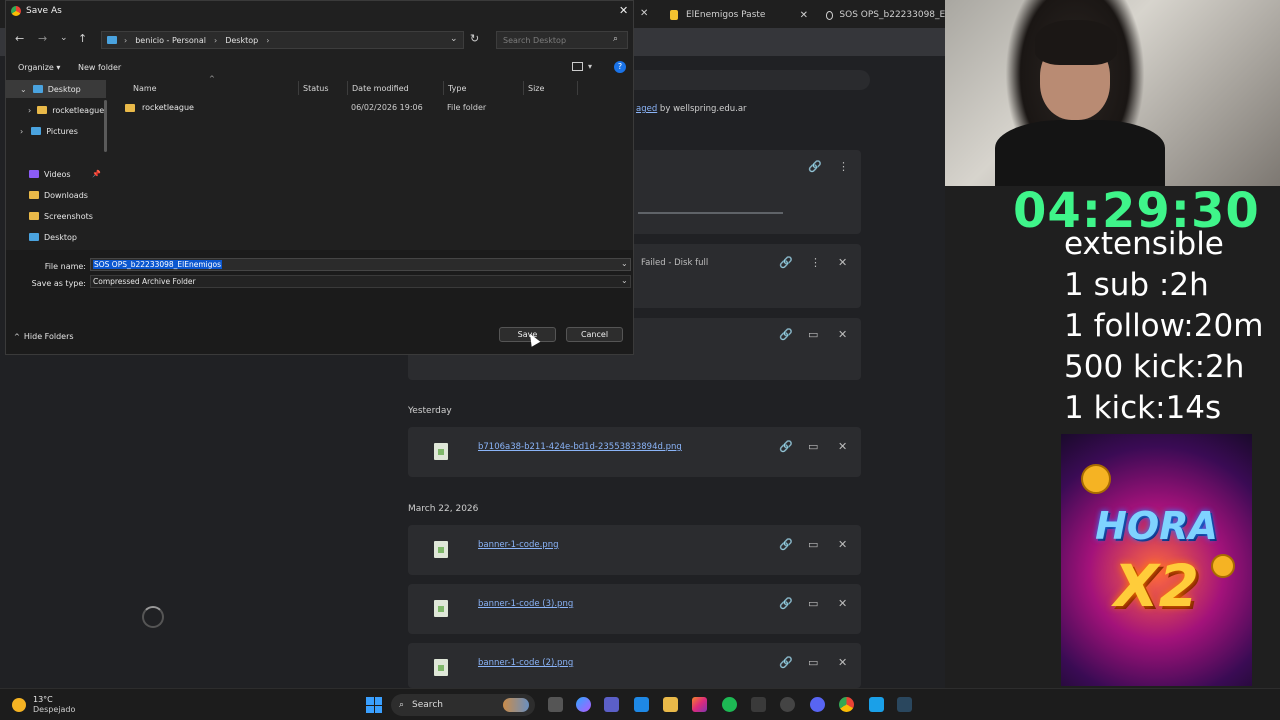 This screenshot has height=720, width=1280. What do you see at coordinates (674, 15) in the screenshot?
I see `paste-favicon-icon` at bounding box center [674, 15].